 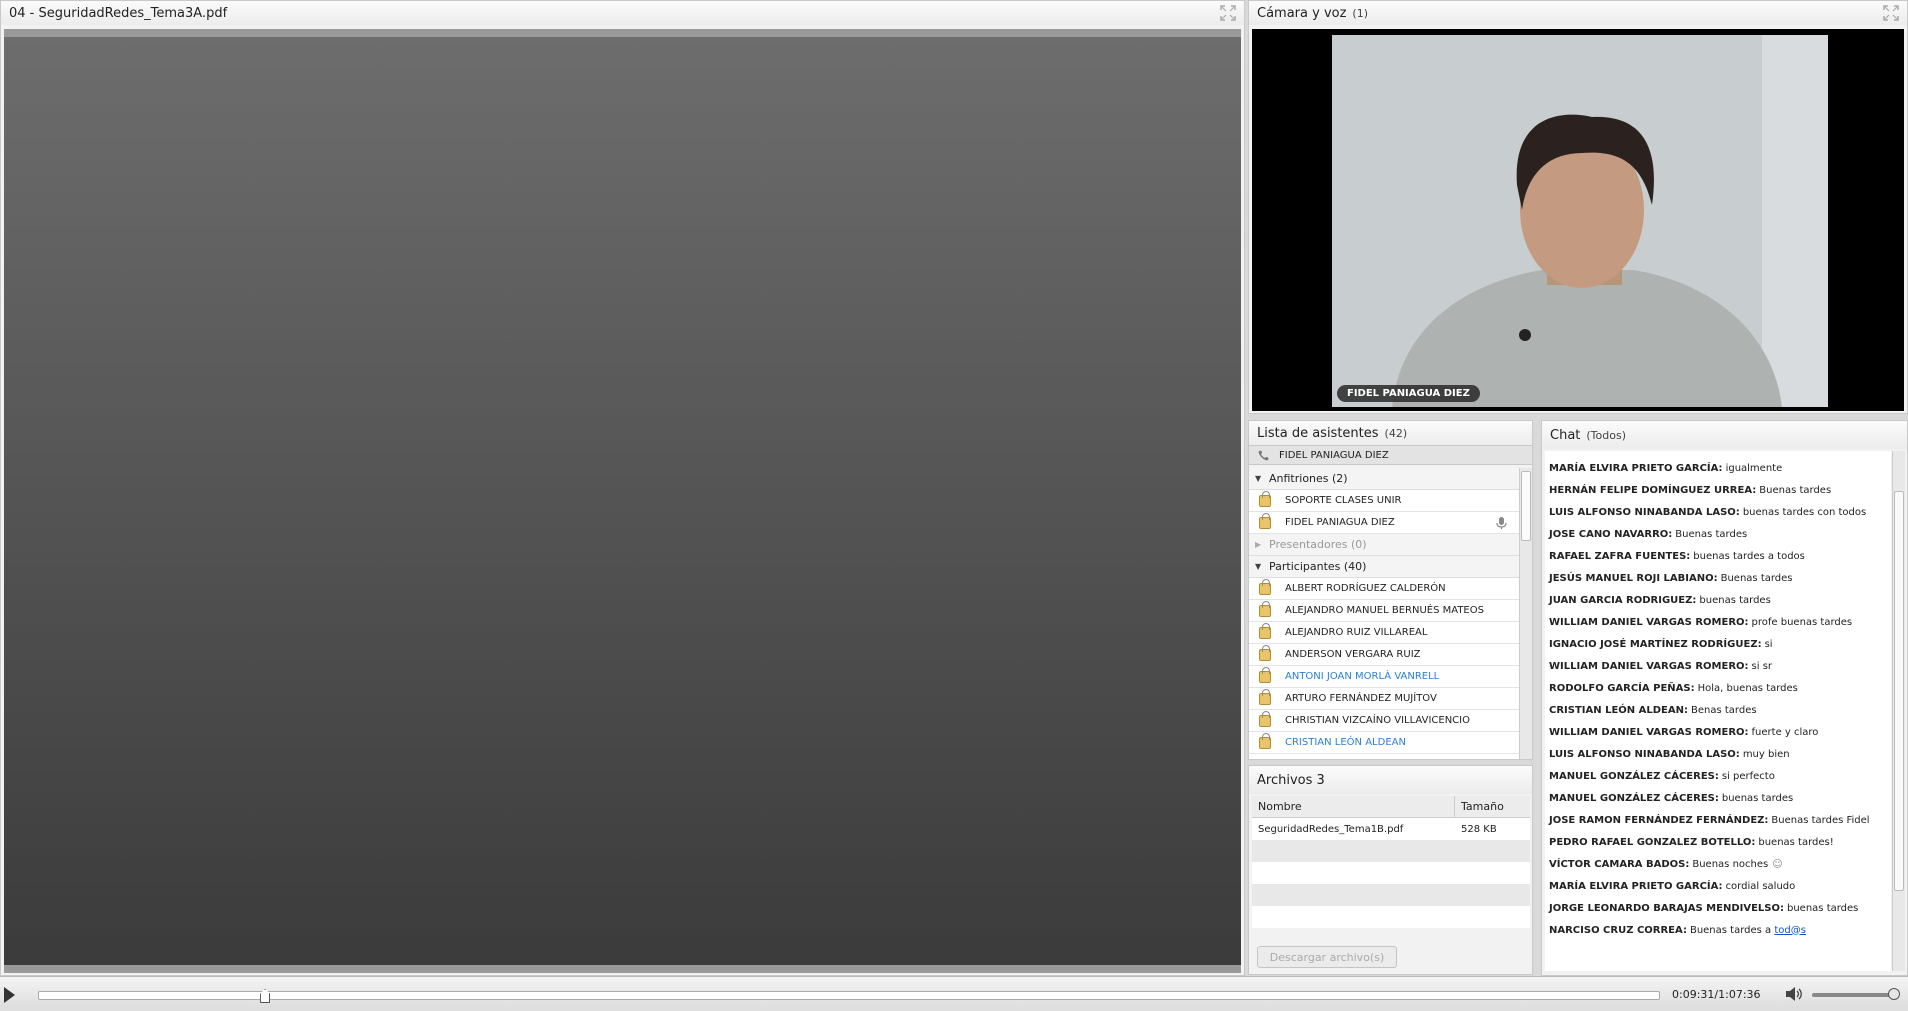 I want to click on volume-knob, so click(x=1893, y=994).